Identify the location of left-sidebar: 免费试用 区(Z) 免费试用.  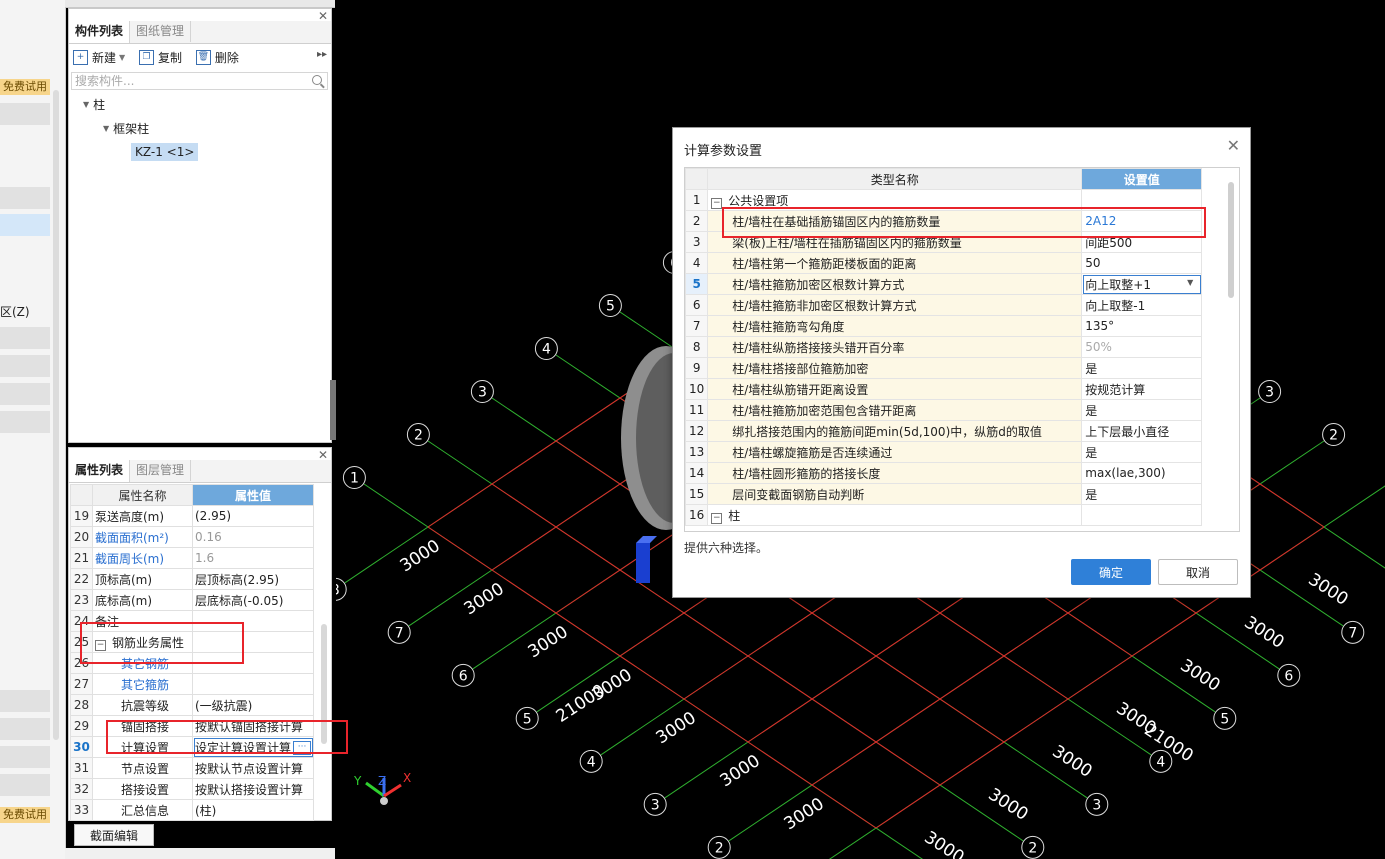
(33, 429).